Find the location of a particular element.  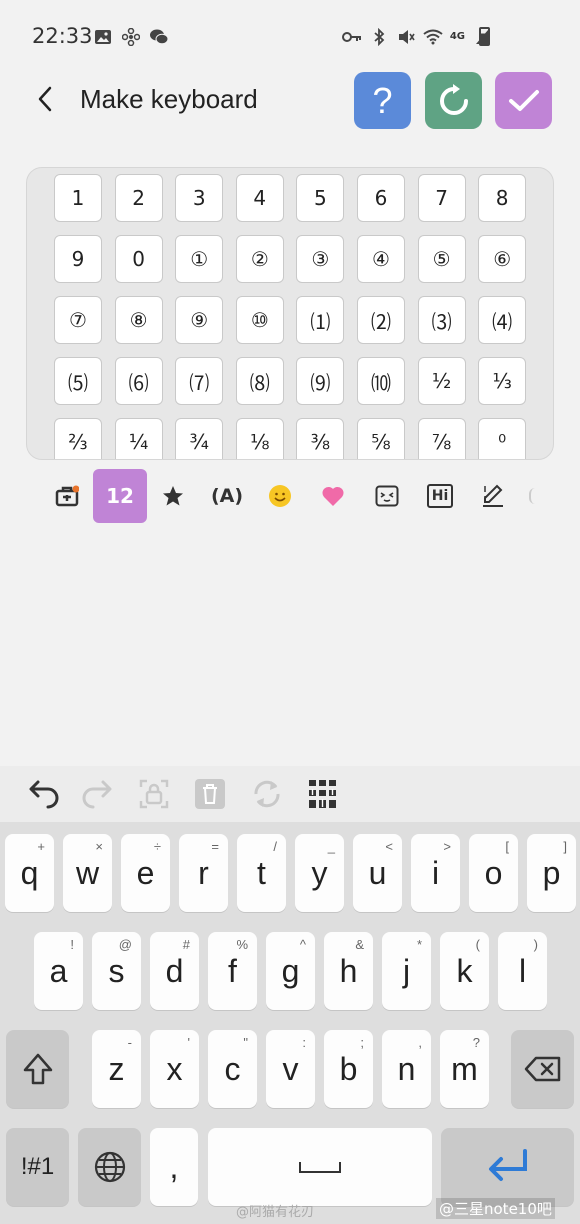

help-button: ? is located at coordinates (382, 100).